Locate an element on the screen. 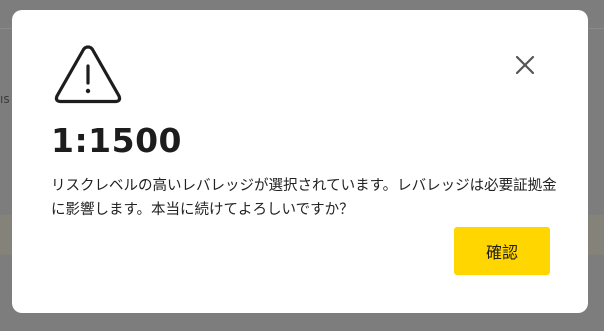 This screenshot has width=604, height=331. confirm-button: 確認 is located at coordinates (502, 251).